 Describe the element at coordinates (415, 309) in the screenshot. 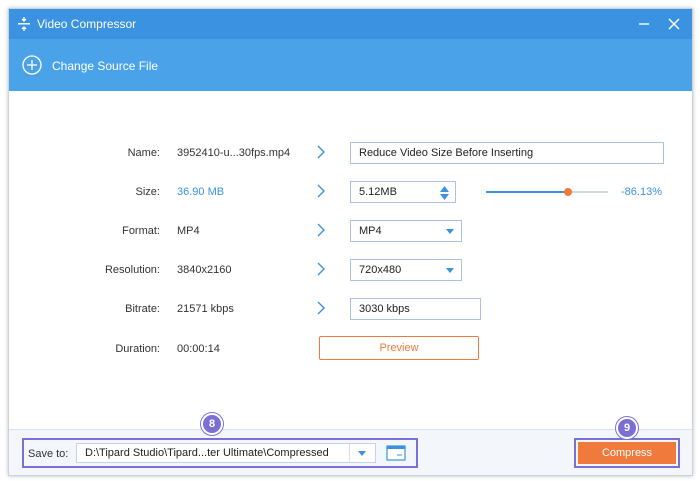

I see `output-bitrate-input: 3030 kbps` at that location.